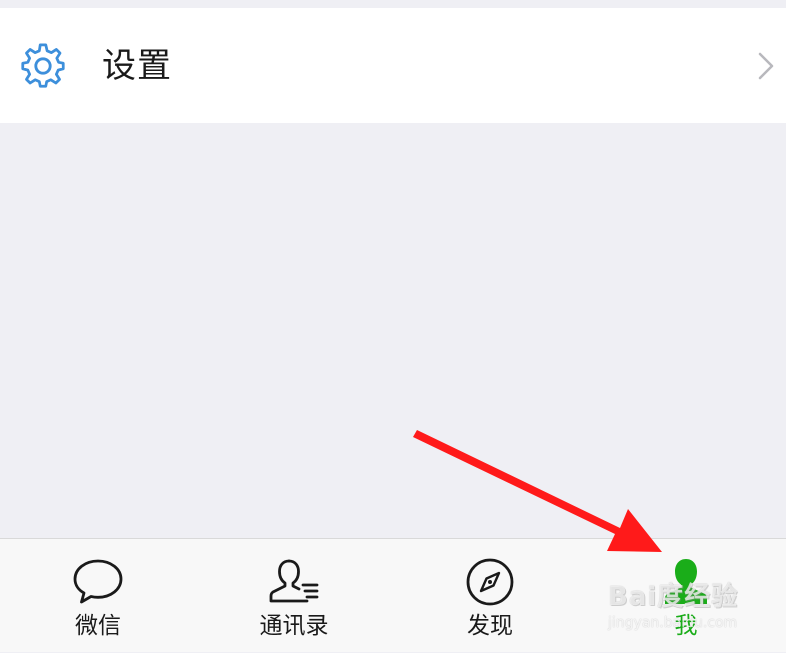 The height and width of the screenshot is (653, 786). I want to click on tab-me: 我, so click(686, 596).